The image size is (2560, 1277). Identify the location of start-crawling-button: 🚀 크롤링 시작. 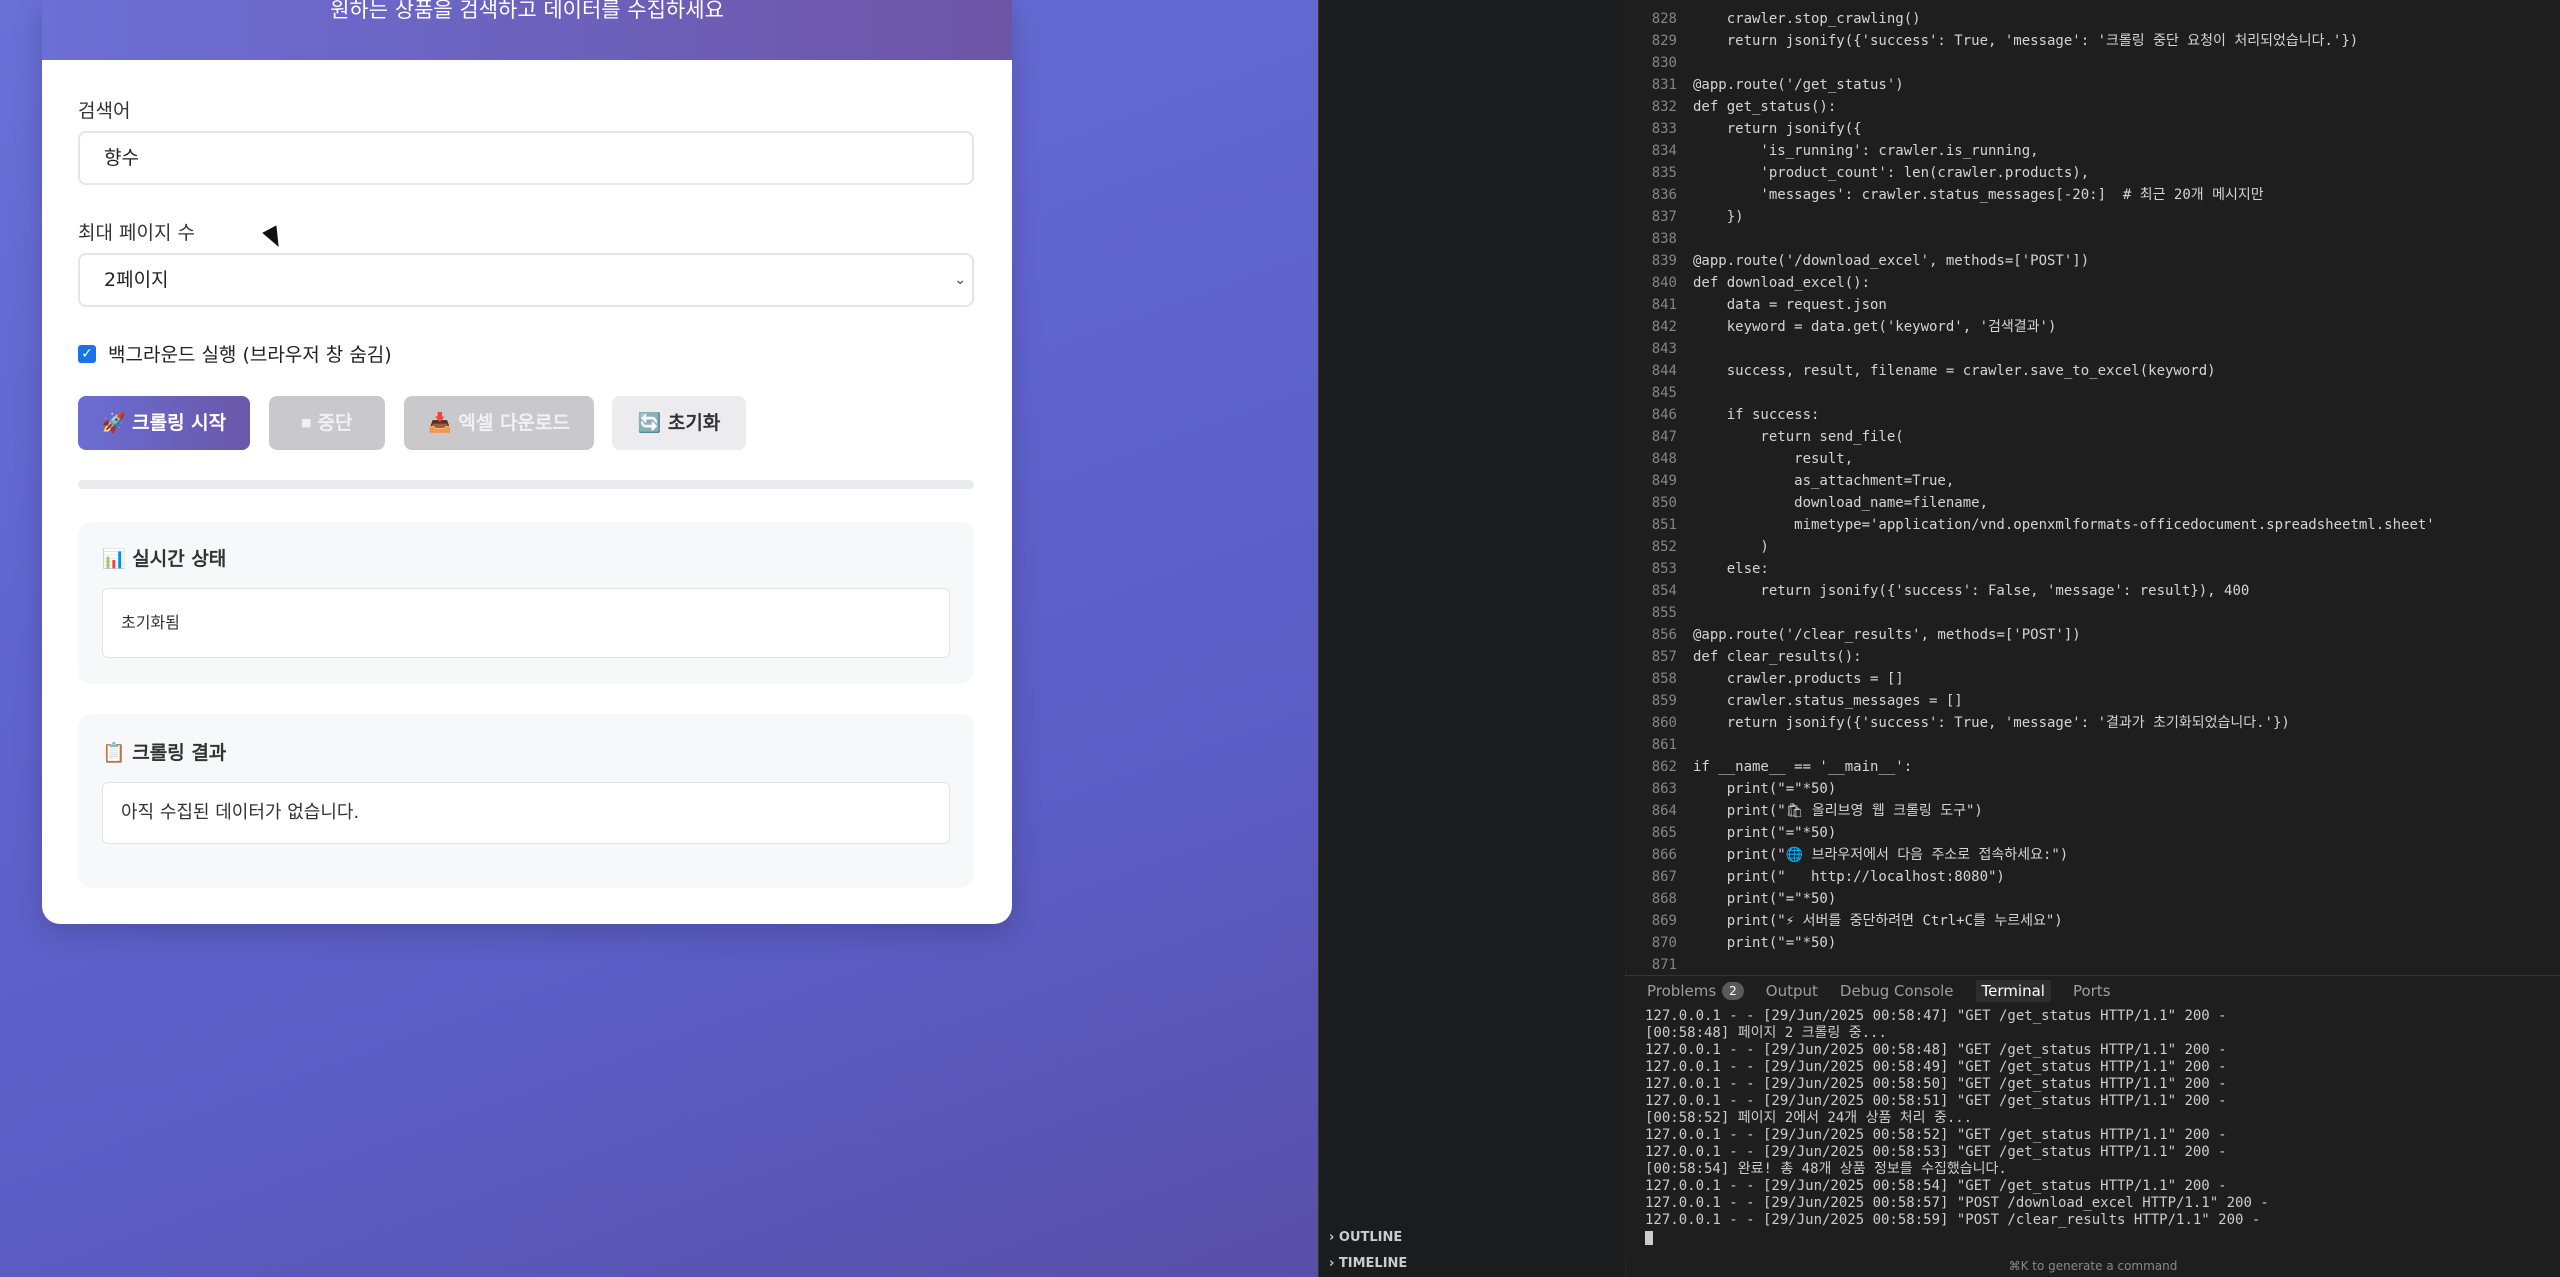
(164, 423).